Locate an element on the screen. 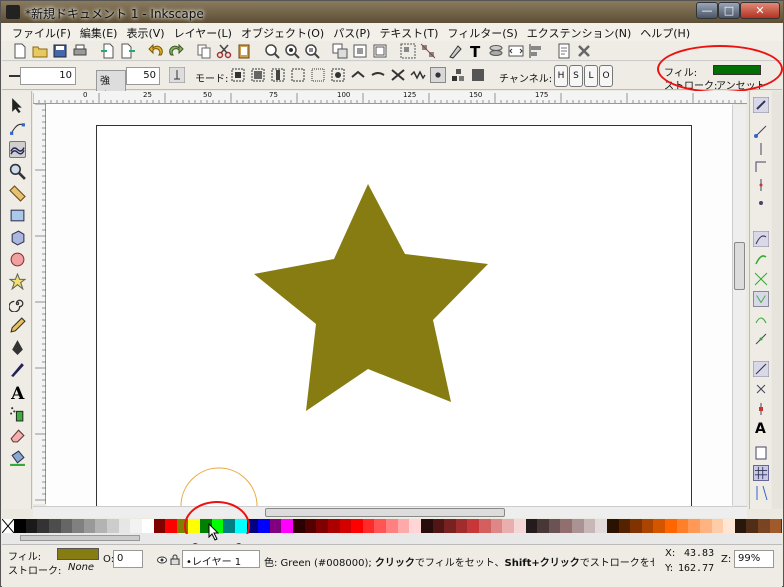 This screenshot has height=587, width=784. layers-dialog-icon is located at coordinates (496, 51).